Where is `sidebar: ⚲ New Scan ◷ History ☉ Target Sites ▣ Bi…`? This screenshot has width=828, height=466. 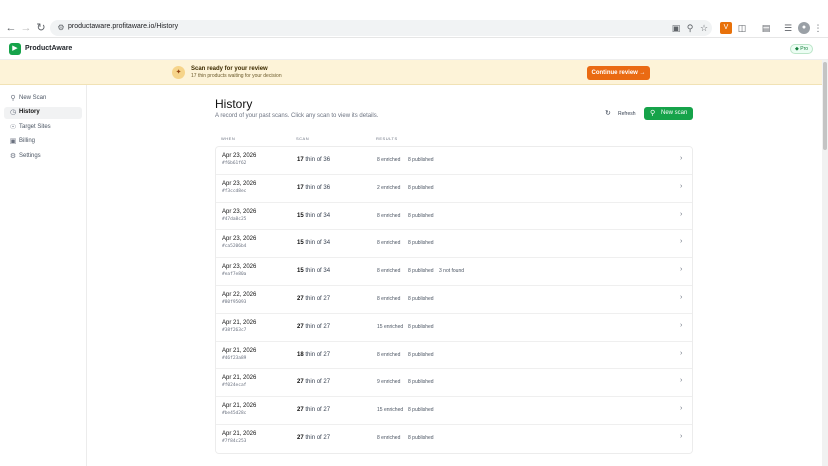 sidebar: ⚲ New Scan ◷ History ☉ Target Sites ▣ Bi… is located at coordinates (43, 275).